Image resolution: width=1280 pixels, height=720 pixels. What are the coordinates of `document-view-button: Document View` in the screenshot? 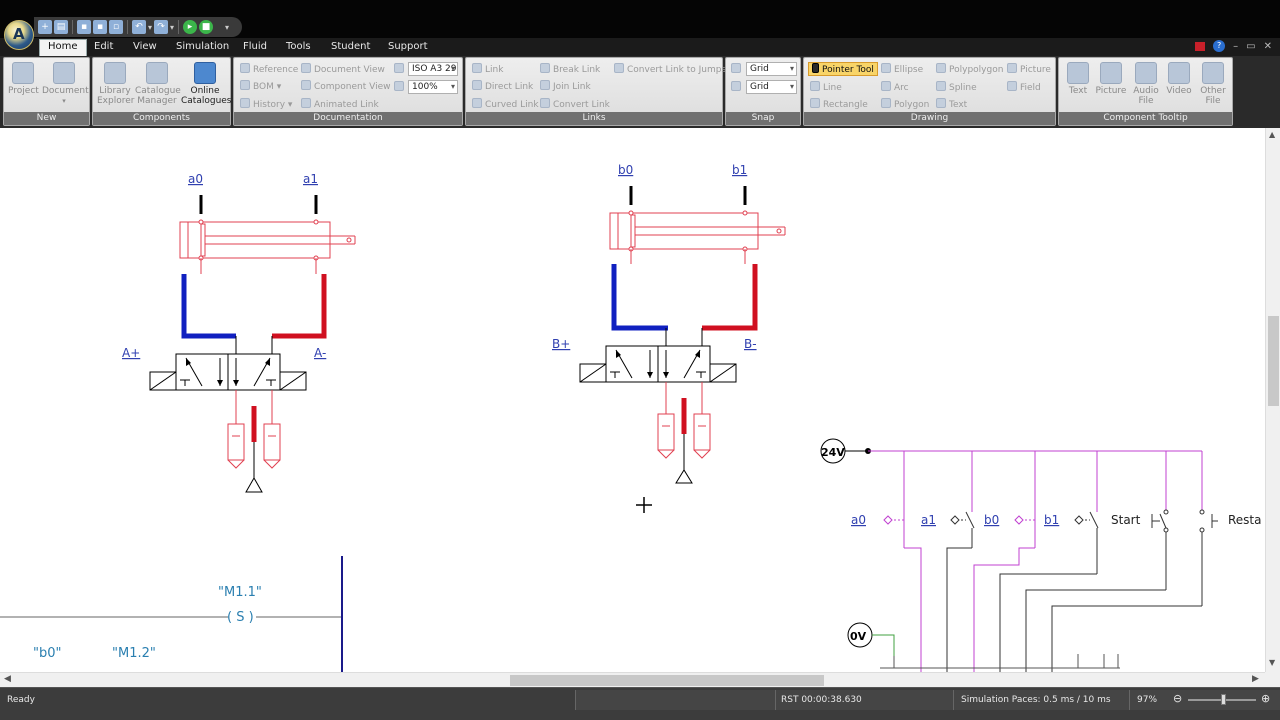 It's located at (343, 70).